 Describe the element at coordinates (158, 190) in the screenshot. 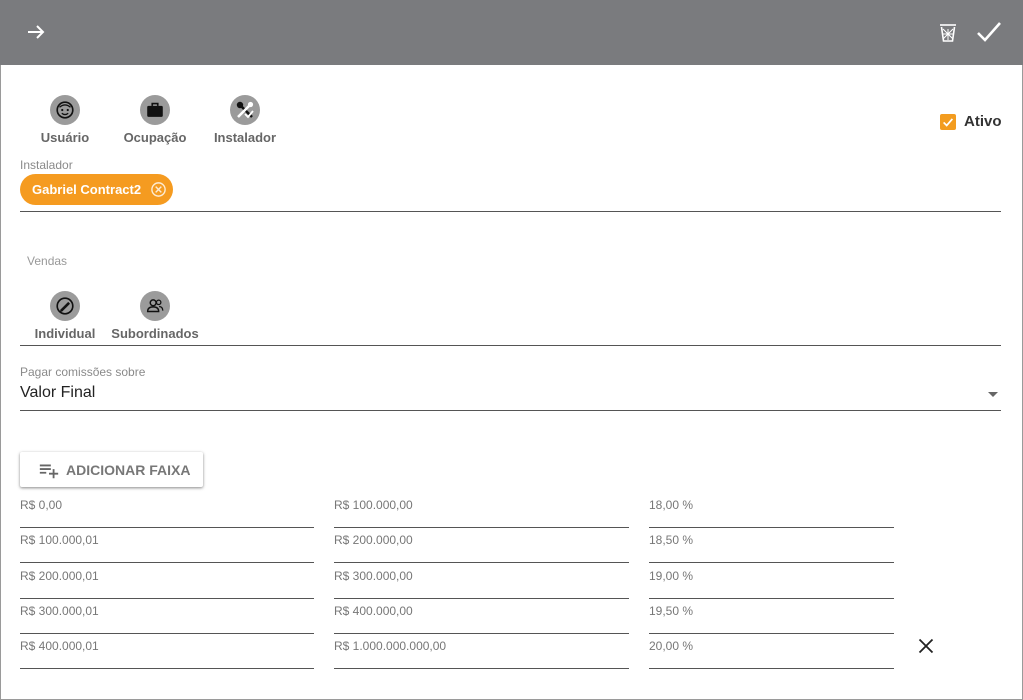

I see `chip-remove-icon` at that location.